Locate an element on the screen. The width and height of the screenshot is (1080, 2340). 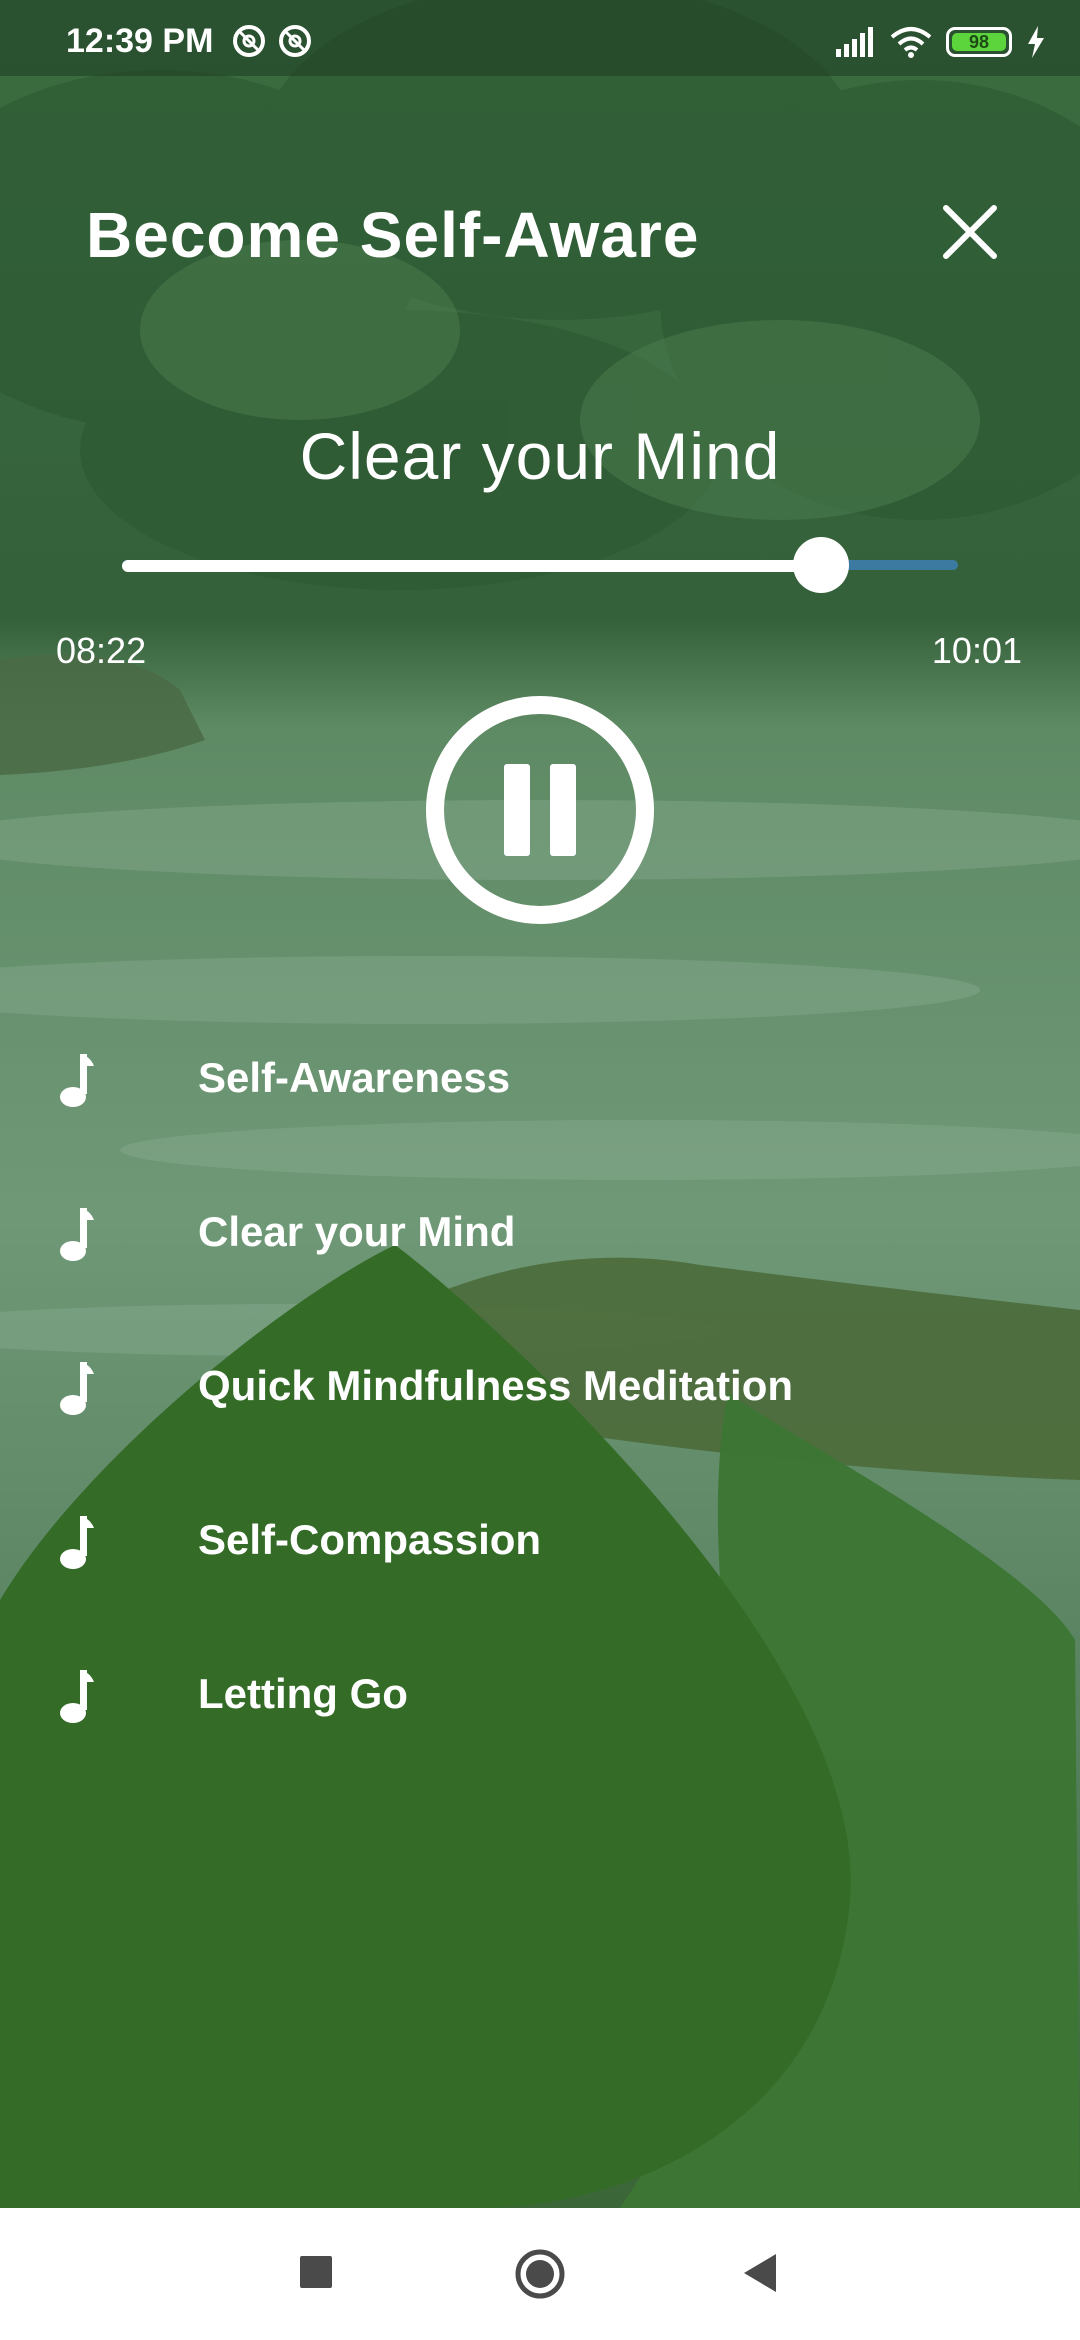
charging-icon is located at coordinates (1036, 42).